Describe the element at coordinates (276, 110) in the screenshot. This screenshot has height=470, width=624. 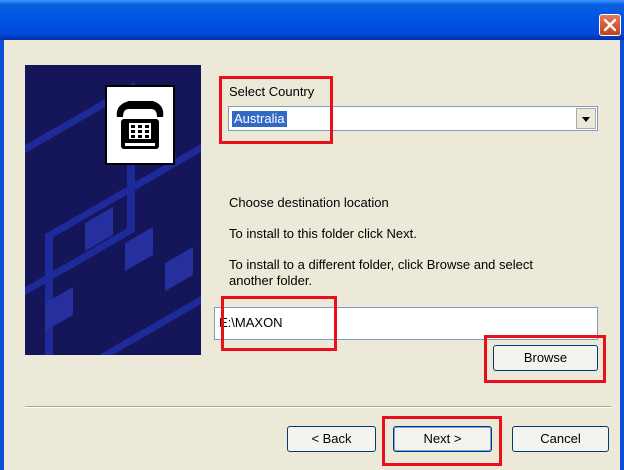
I see `highlight-country` at that location.